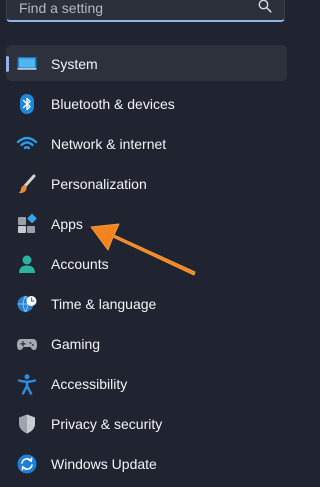 Image resolution: width=320 pixels, height=487 pixels. I want to click on nav-item-time-language: Time & language, so click(146, 303).